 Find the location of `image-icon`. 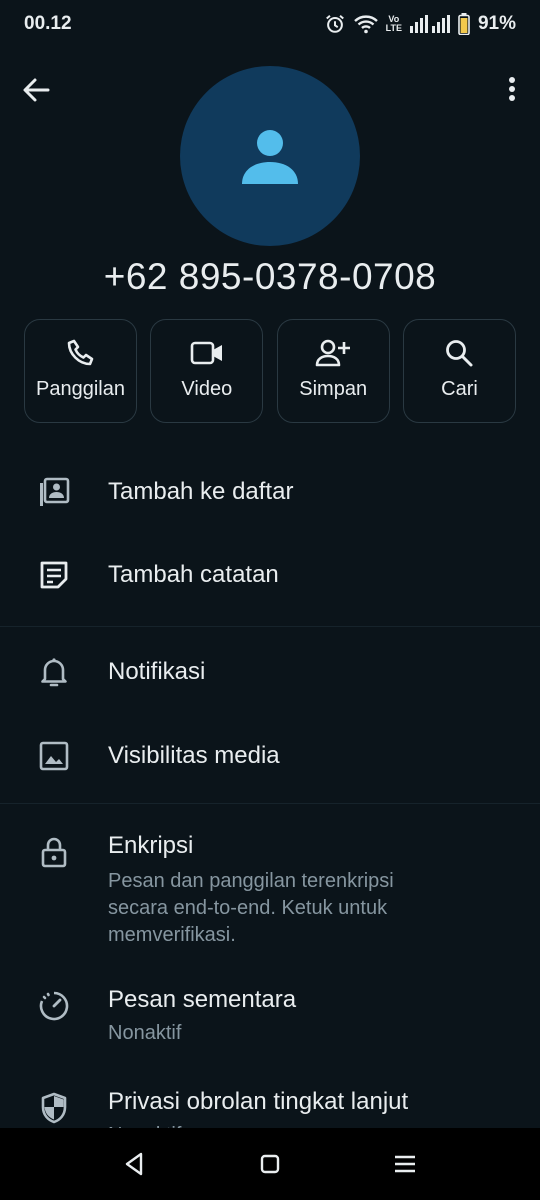

image-icon is located at coordinates (54, 756).